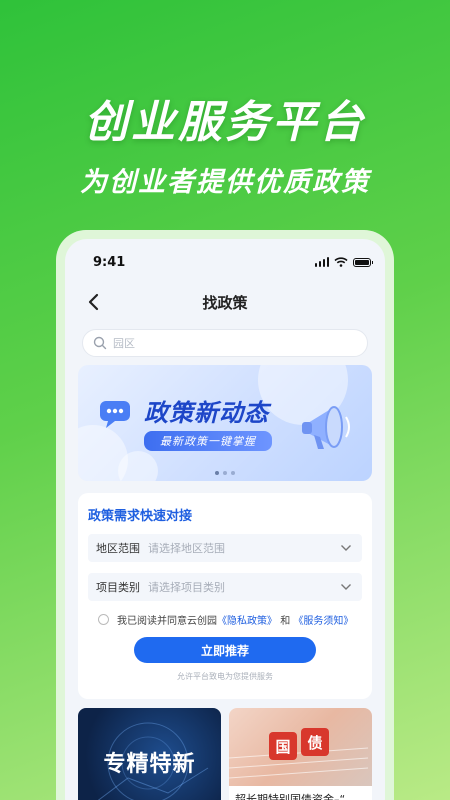 This screenshot has width=450, height=800. I want to click on form-footnote: 允许平台致电为您提供服务, so click(225, 676).